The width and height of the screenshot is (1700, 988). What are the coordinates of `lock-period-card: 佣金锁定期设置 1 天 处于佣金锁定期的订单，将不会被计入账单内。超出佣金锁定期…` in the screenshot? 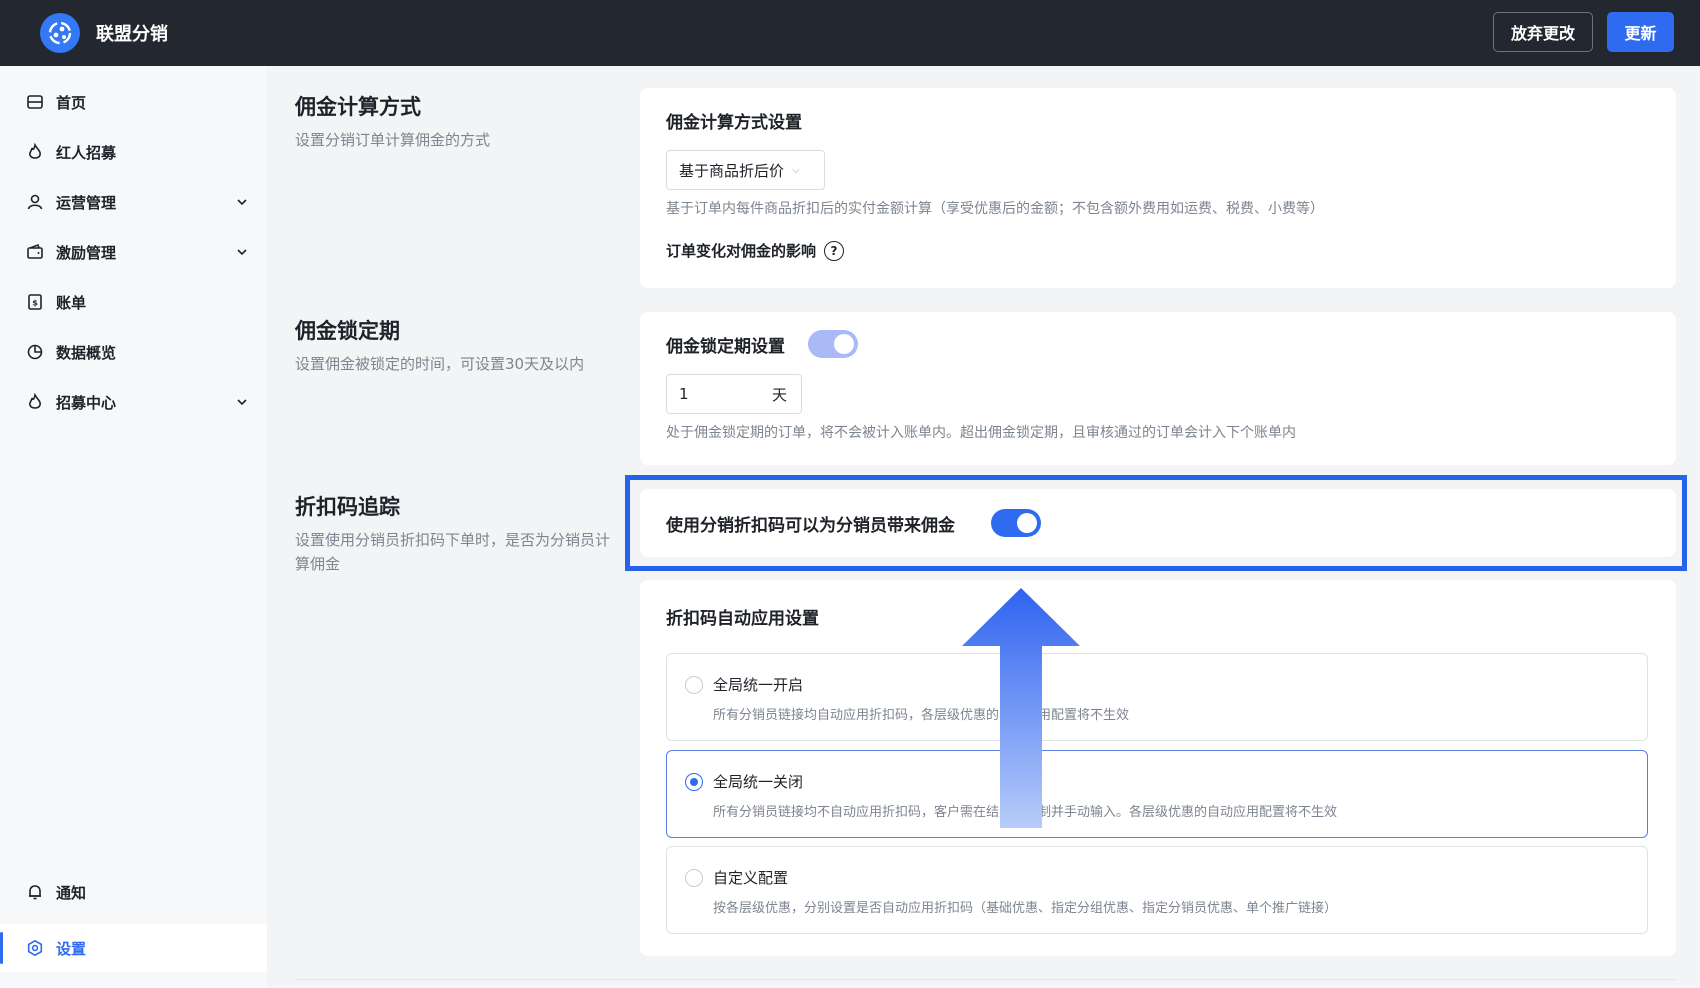 It's located at (1158, 388).